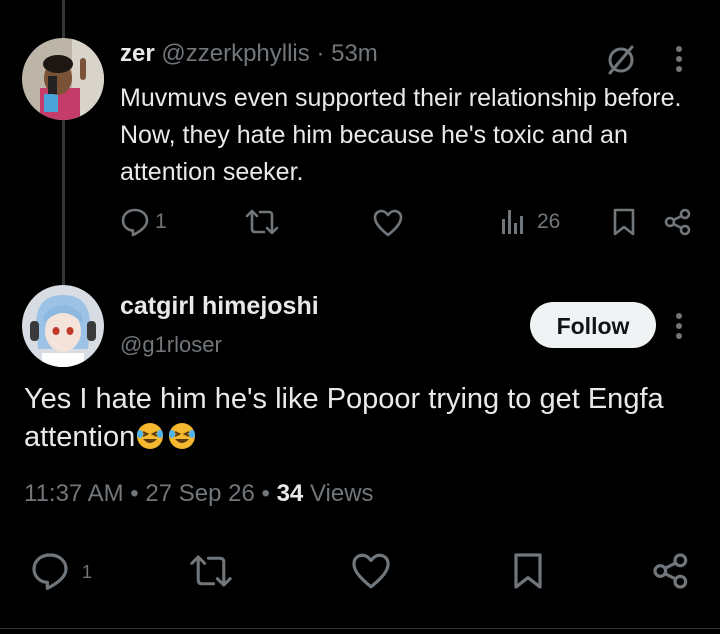 This screenshot has height=634, width=720. What do you see at coordinates (137, 53) in the screenshot?
I see `reply-author-name: zer` at bounding box center [137, 53].